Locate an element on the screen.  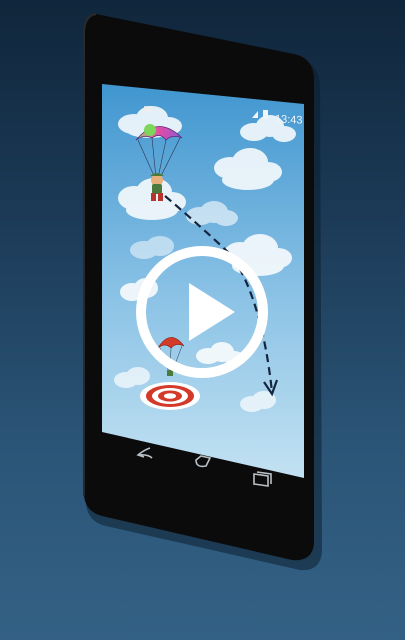
play-button is located at coordinates (202, 312).